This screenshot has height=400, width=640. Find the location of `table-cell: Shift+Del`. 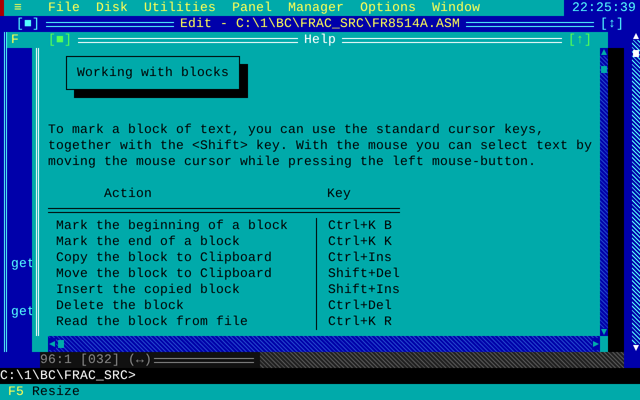

table-cell: Shift+Del is located at coordinates (358, 274).